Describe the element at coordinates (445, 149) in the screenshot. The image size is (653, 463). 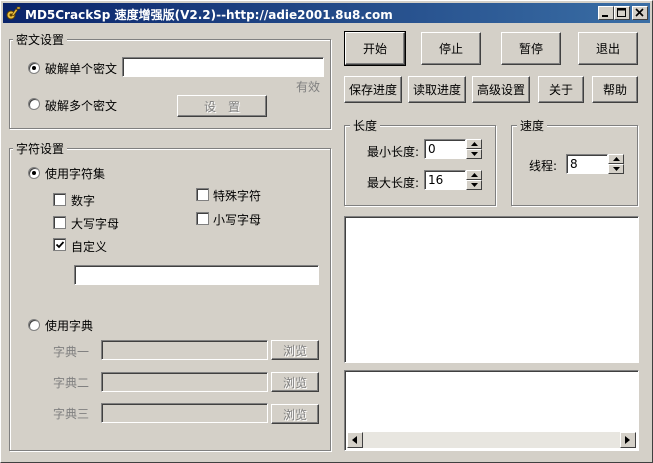
I see `min-length-input` at that location.